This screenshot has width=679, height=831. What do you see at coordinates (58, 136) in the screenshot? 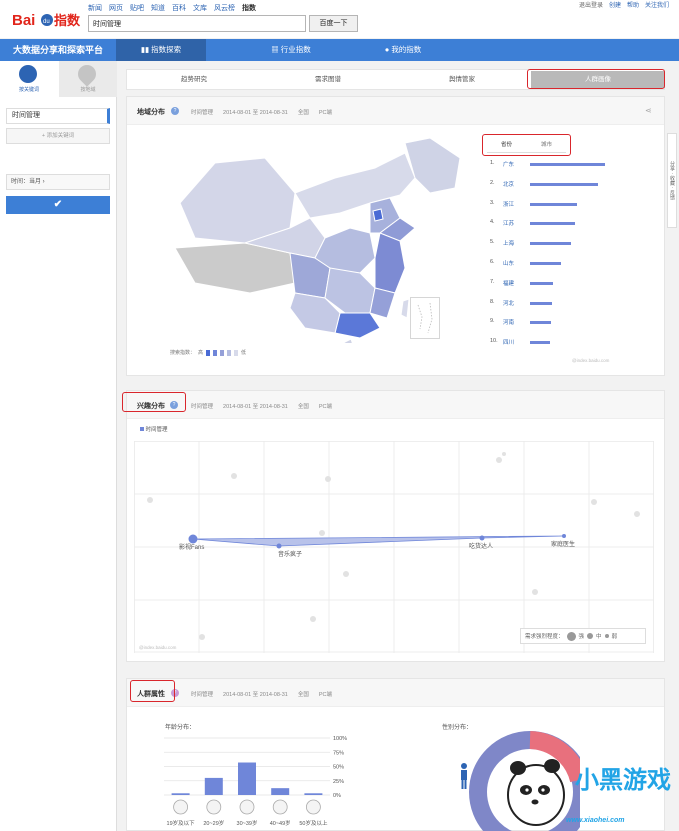
I see `add-keyword-button: + 添加关键词` at bounding box center [58, 136].